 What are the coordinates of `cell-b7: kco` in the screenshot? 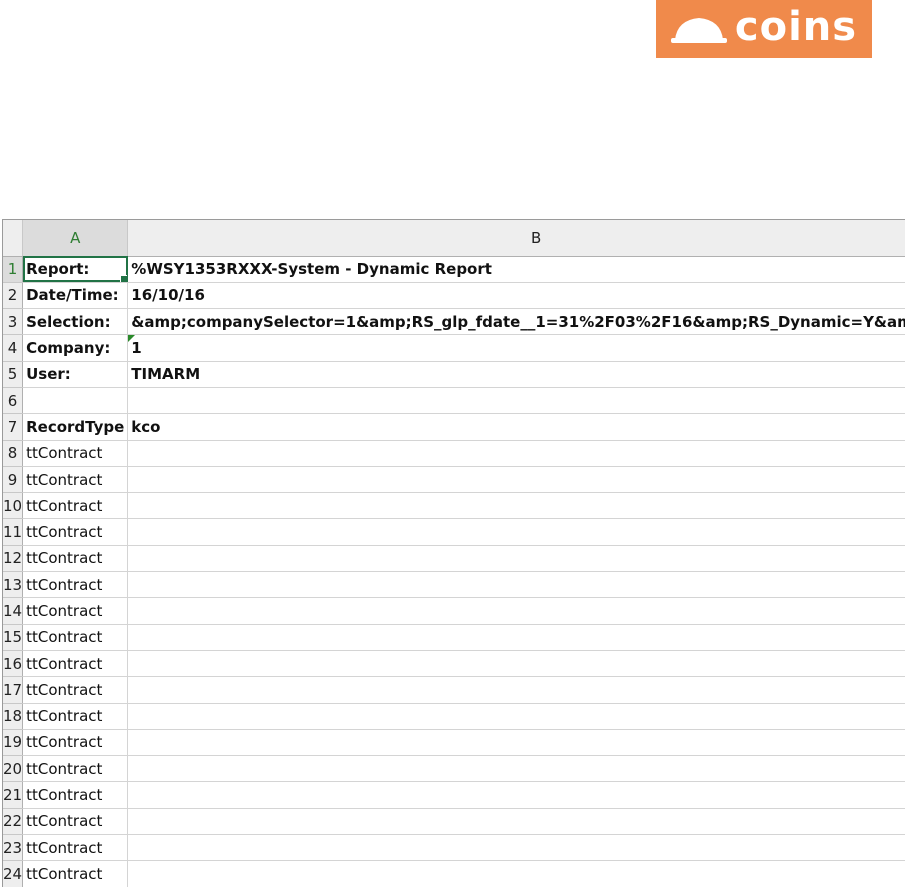 It's located at (516, 427).